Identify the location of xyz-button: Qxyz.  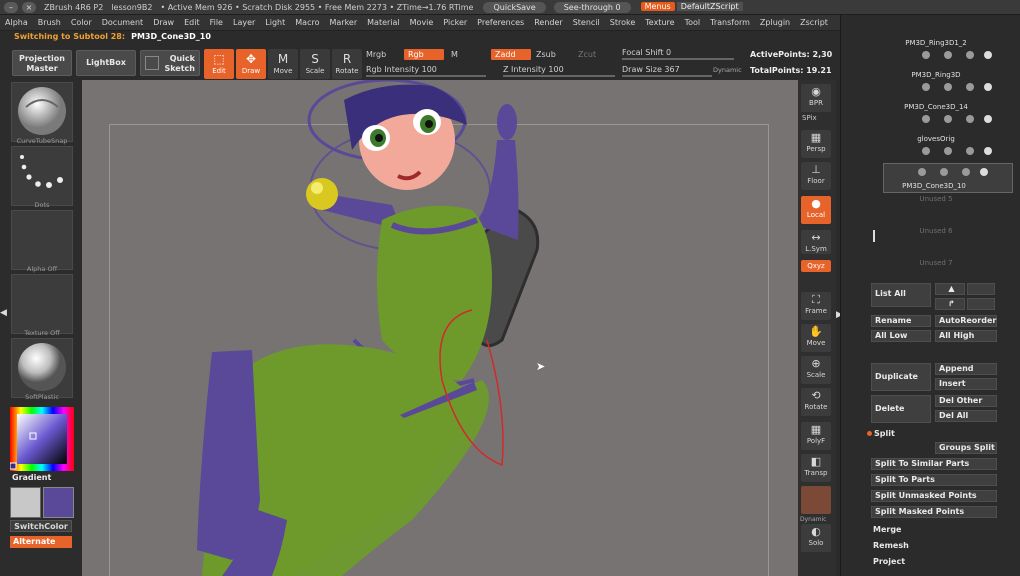
(816, 266).